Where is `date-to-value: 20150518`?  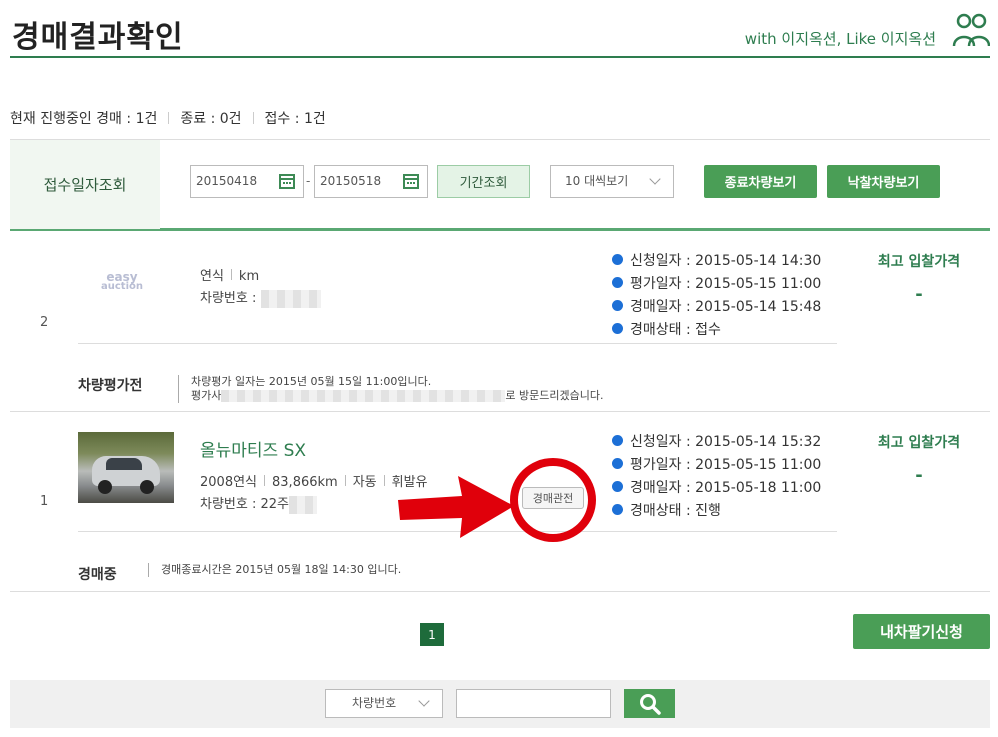 date-to-value: 20150518 is located at coordinates (351, 181).